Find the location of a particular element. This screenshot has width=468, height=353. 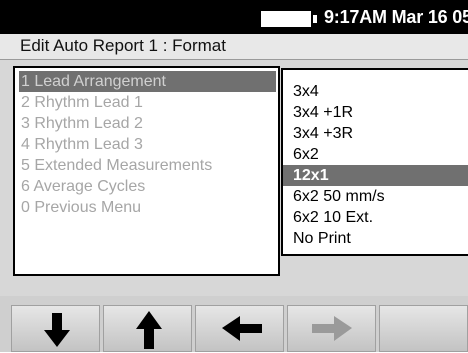

softkey-left-button is located at coordinates (239, 328).